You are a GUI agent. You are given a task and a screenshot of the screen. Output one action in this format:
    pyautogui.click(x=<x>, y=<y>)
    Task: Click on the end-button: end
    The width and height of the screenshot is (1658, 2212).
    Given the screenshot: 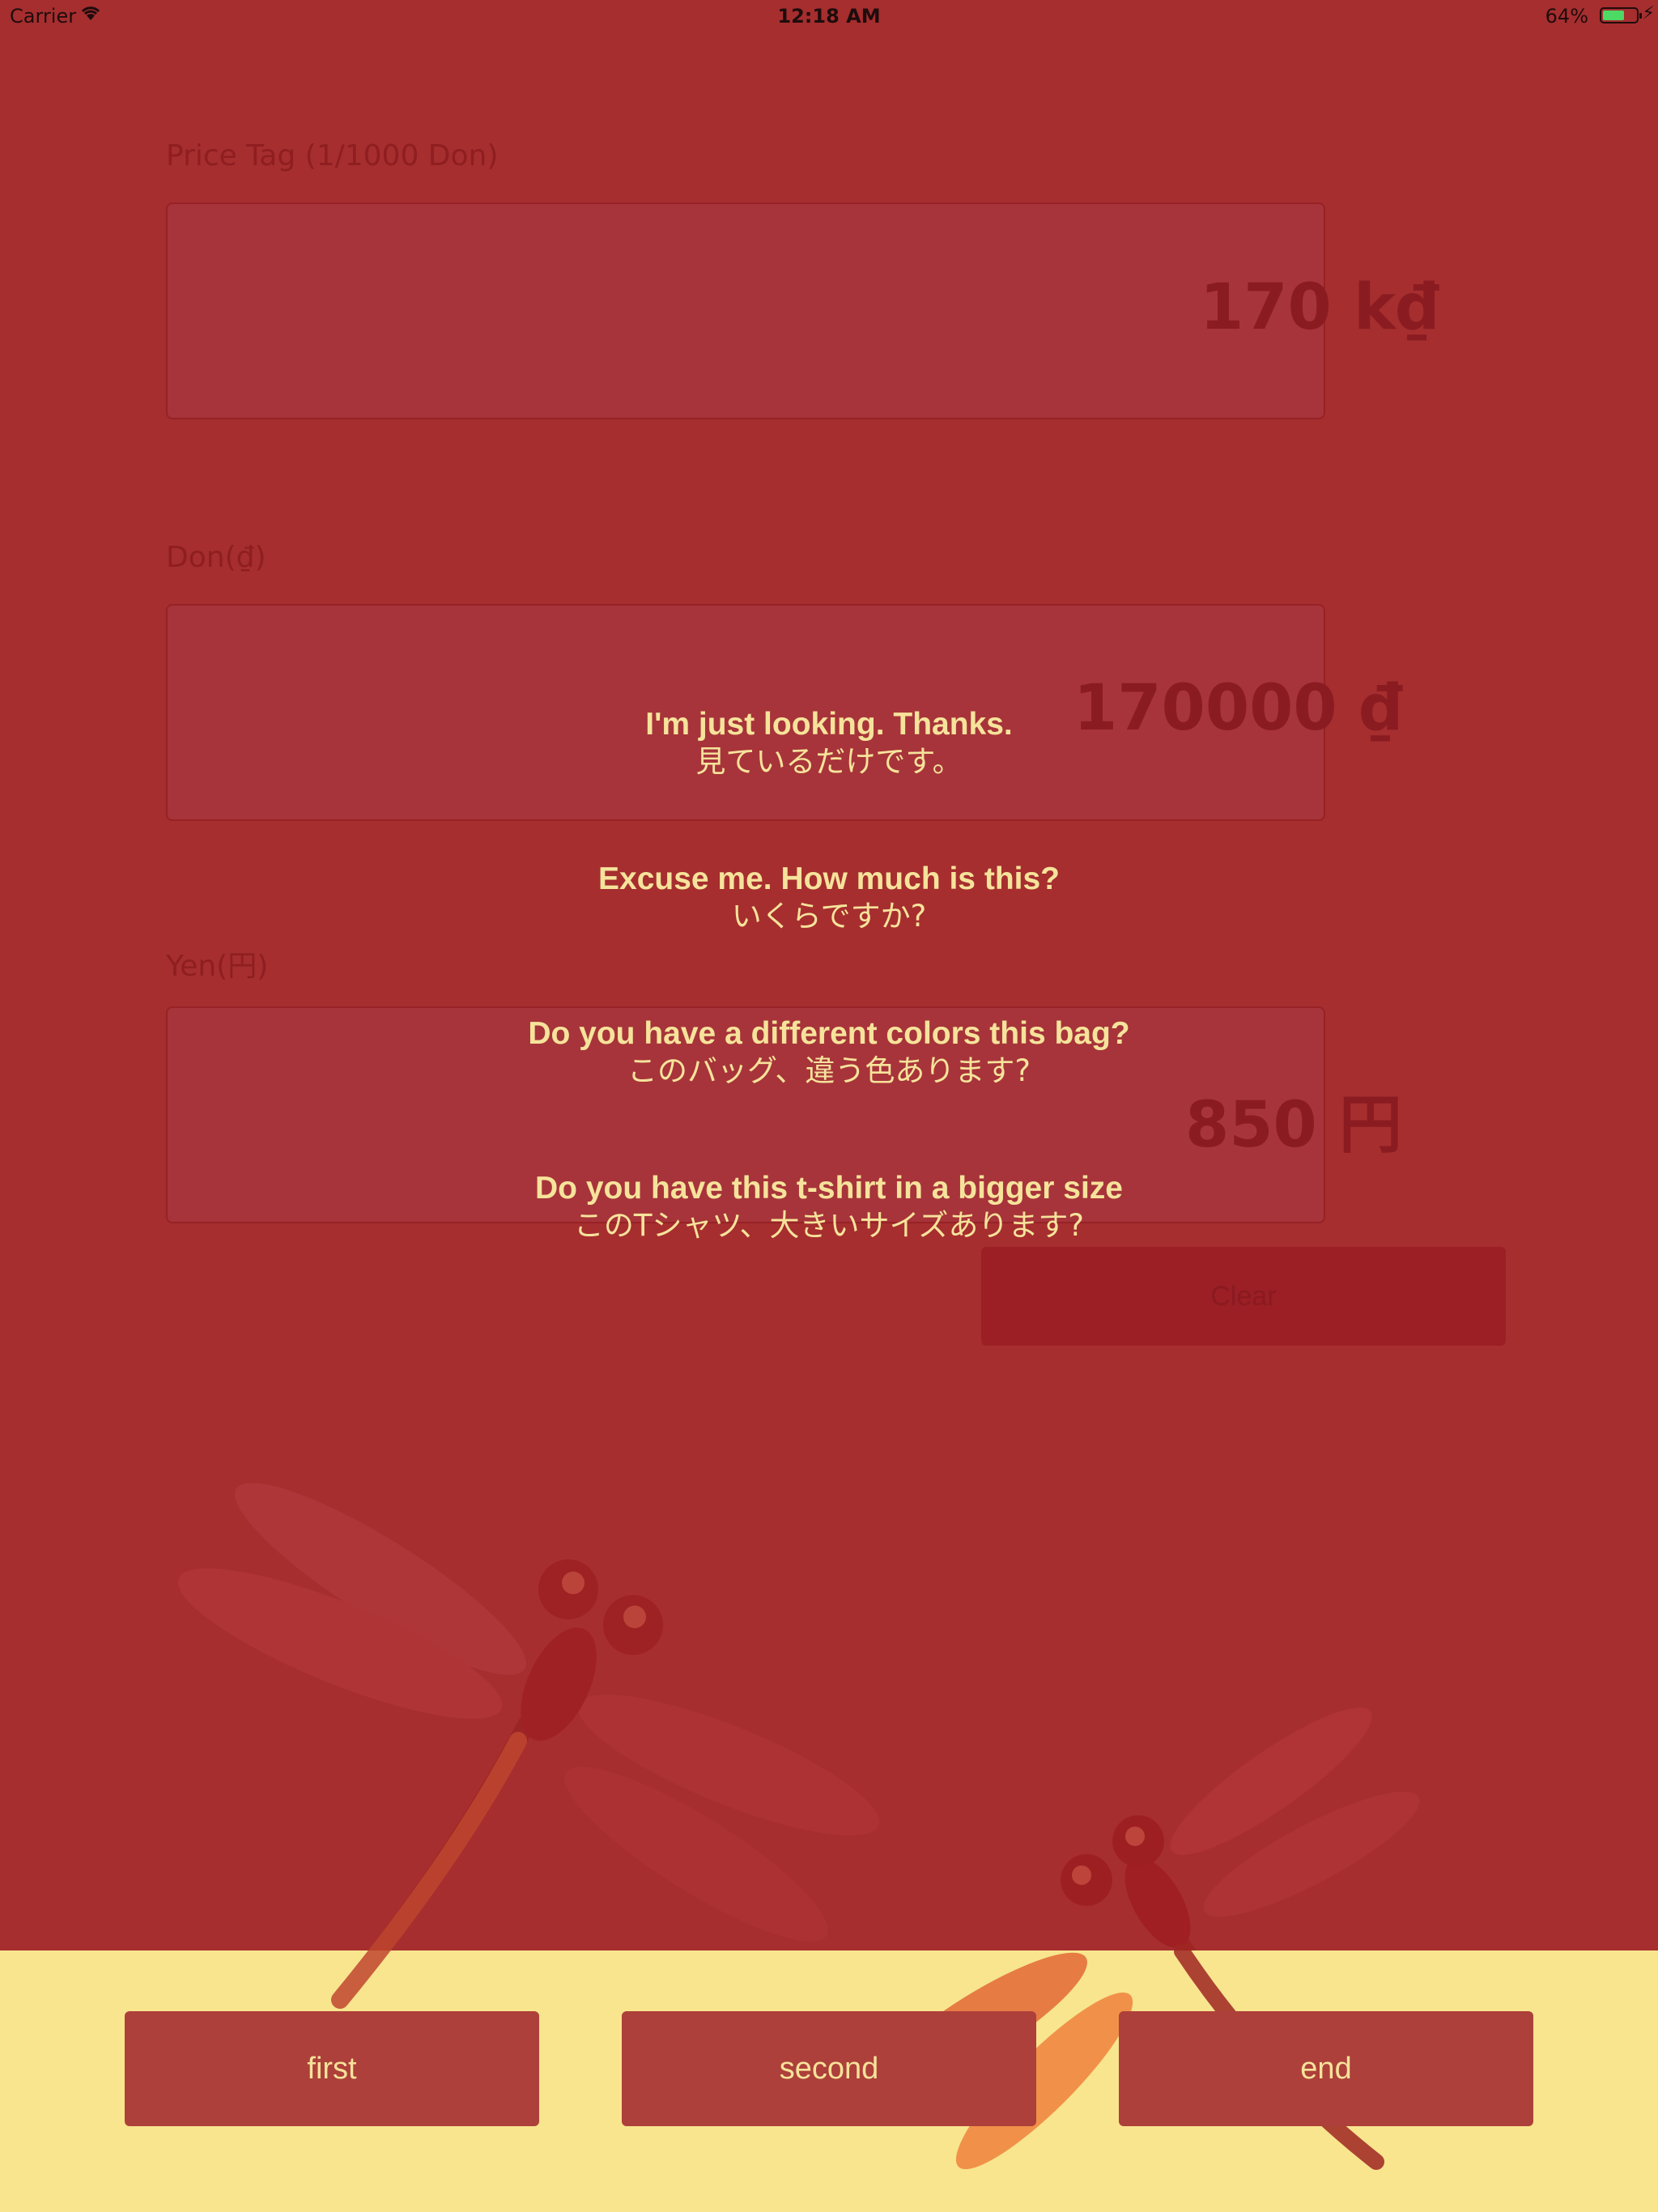 What is the action you would take?
    pyautogui.click(x=1326, y=2068)
    